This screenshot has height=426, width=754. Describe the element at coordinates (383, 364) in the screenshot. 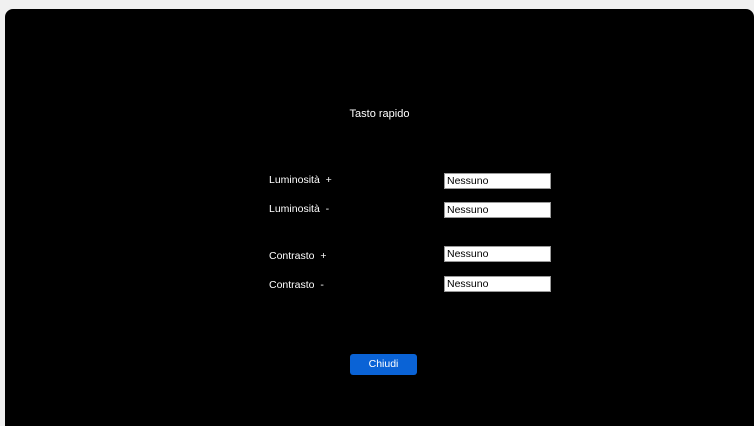

I see `close-button: Chiudi` at that location.